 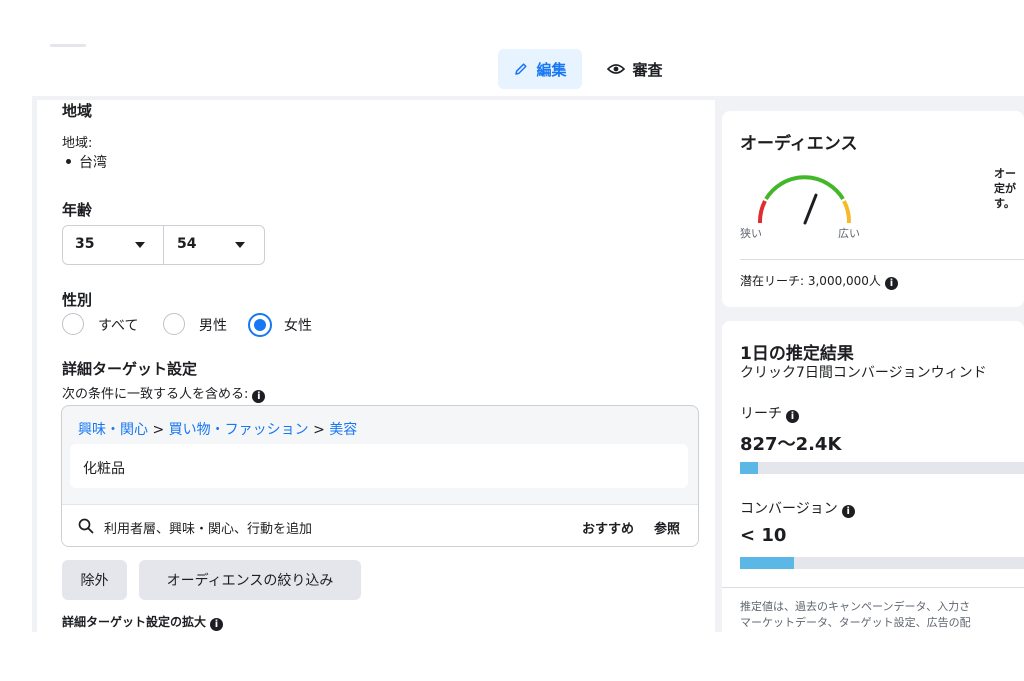 I want to click on gauge-narrow-label: 狭い, so click(x=751, y=233).